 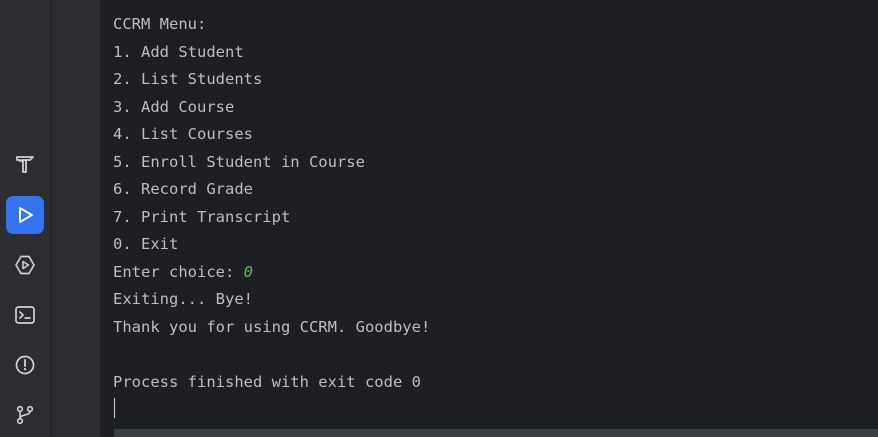 I want to click on prompt-text: Enter choice:, so click(x=178, y=271).